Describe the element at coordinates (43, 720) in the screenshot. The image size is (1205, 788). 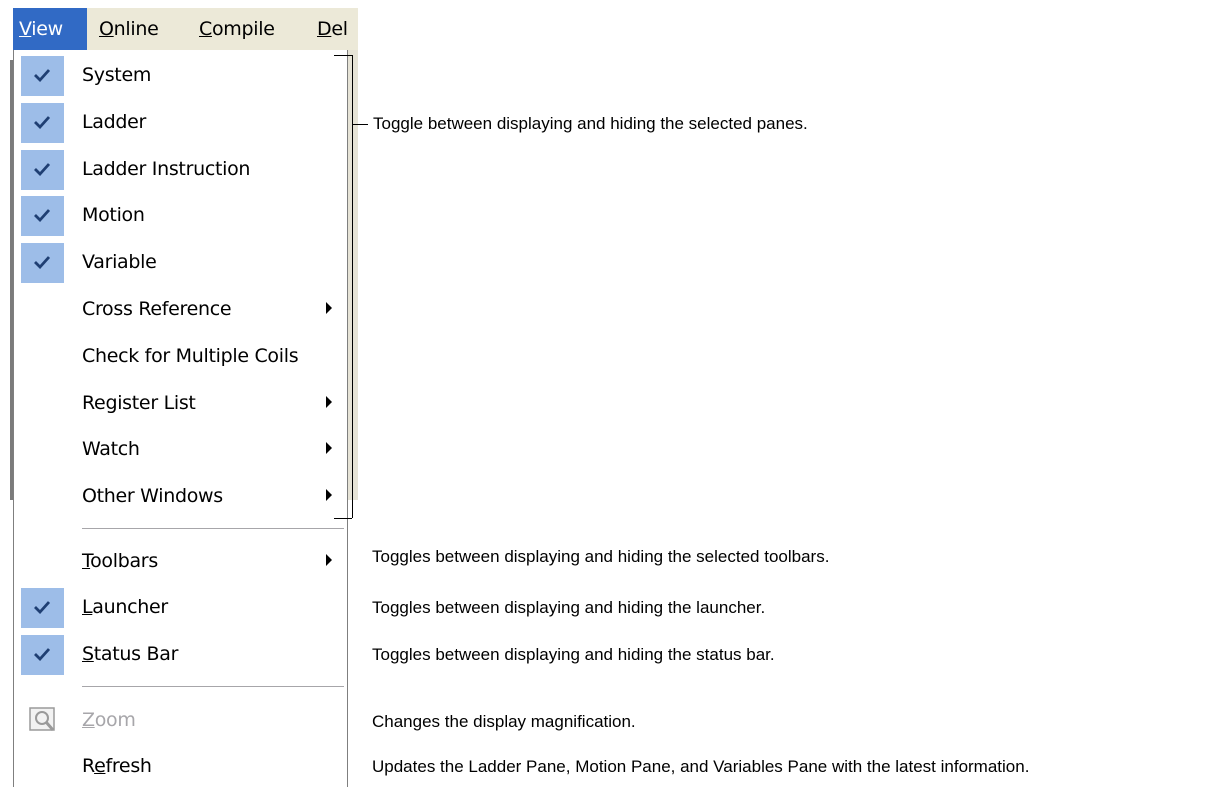
I see `zoom-icon` at that location.